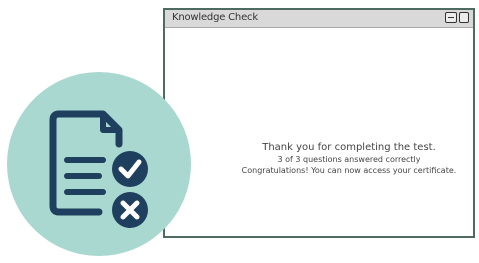 This screenshot has height=263, width=479. I want to click on window-controls, so click(457, 17).